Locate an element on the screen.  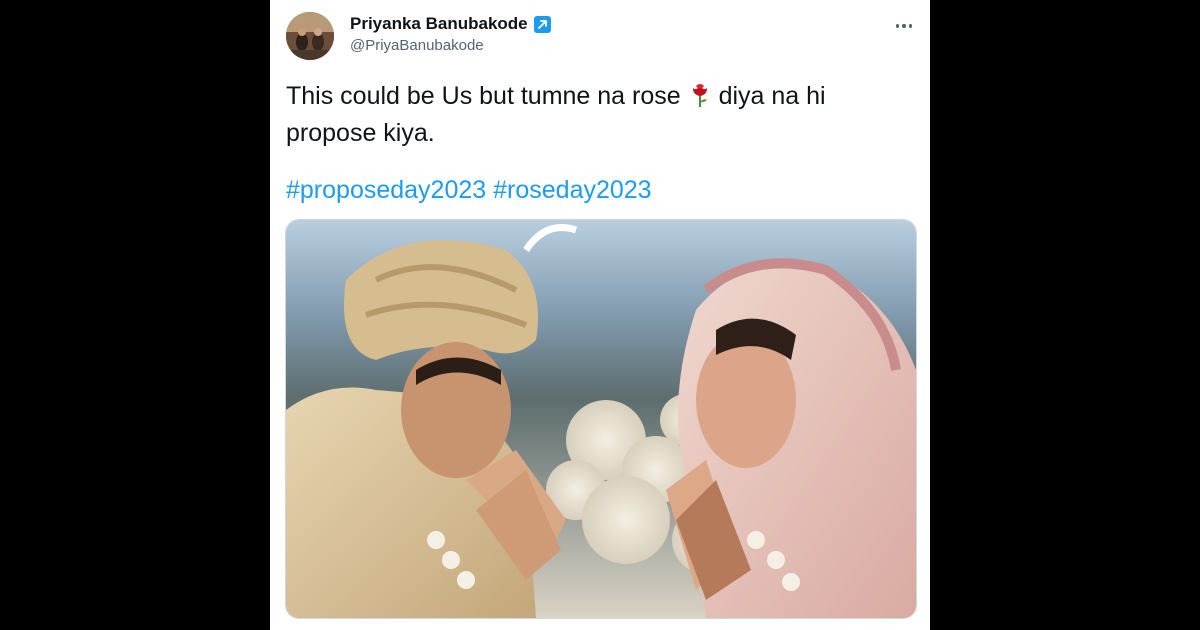
more-horizontal-icon is located at coordinates (904, 26).